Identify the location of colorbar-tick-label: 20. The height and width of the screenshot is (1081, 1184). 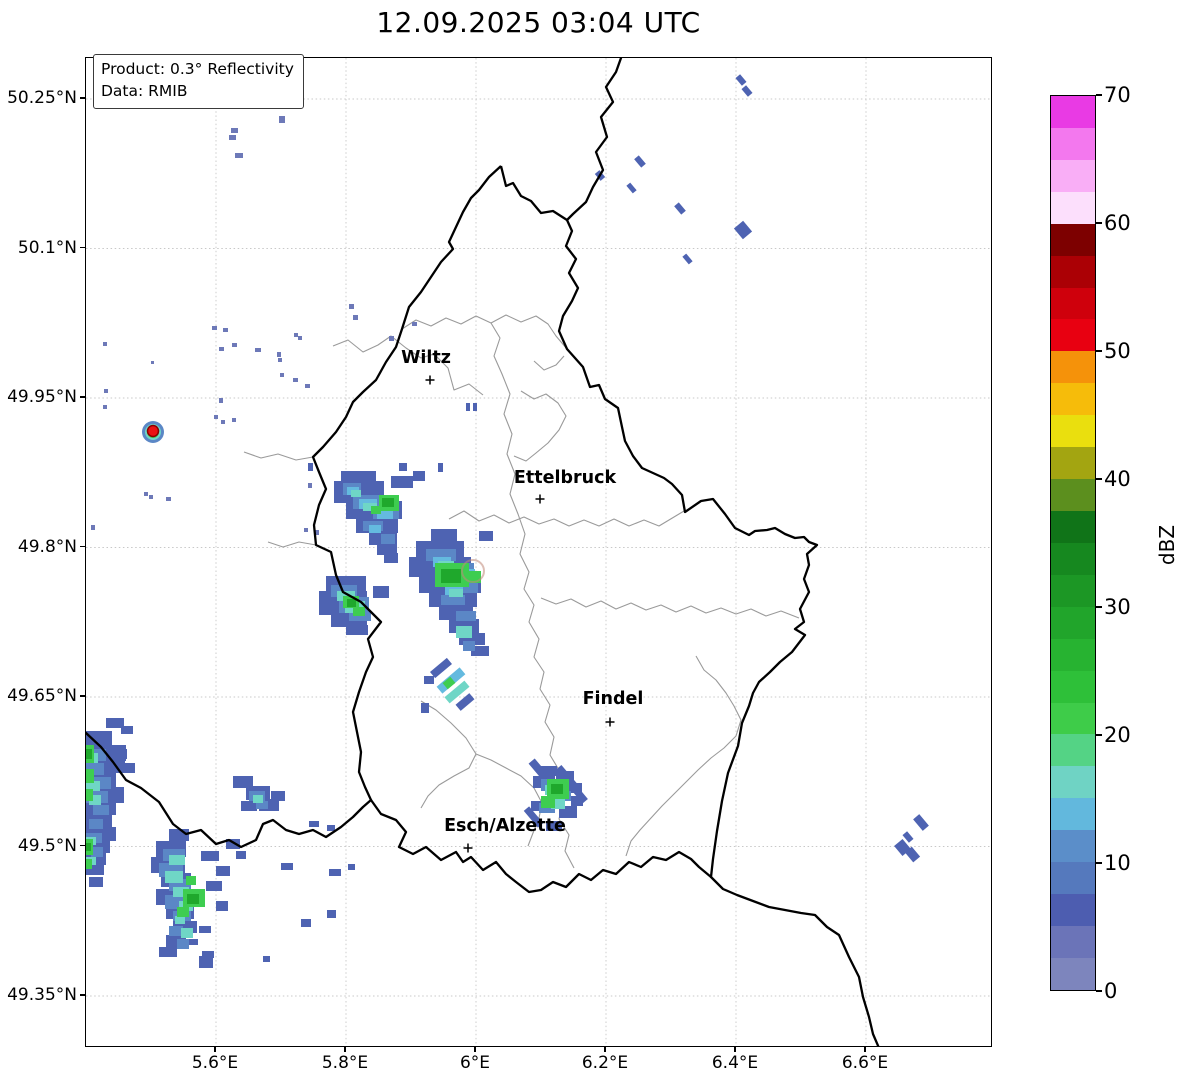
(1117, 735).